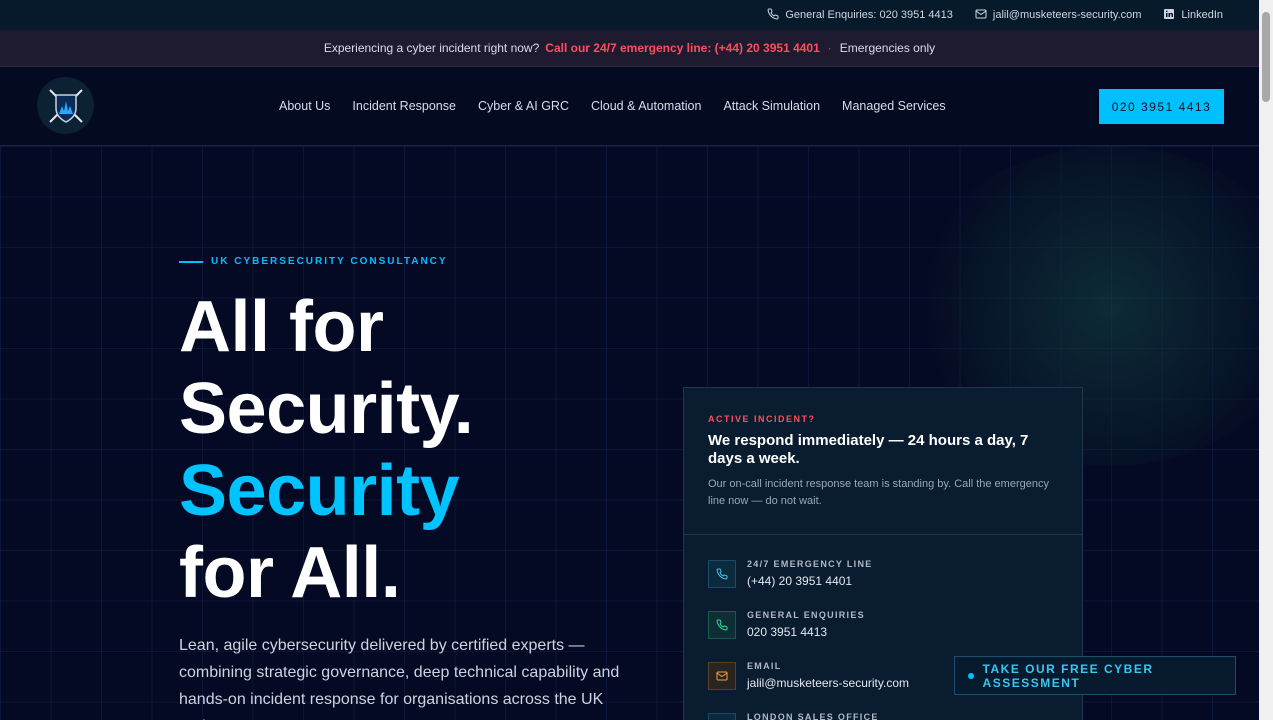 This screenshot has height=720, width=1273. Describe the element at coordinates (404, 106) in the screenshot. I see `nav-item-incident-response: Incident Response` at that location.